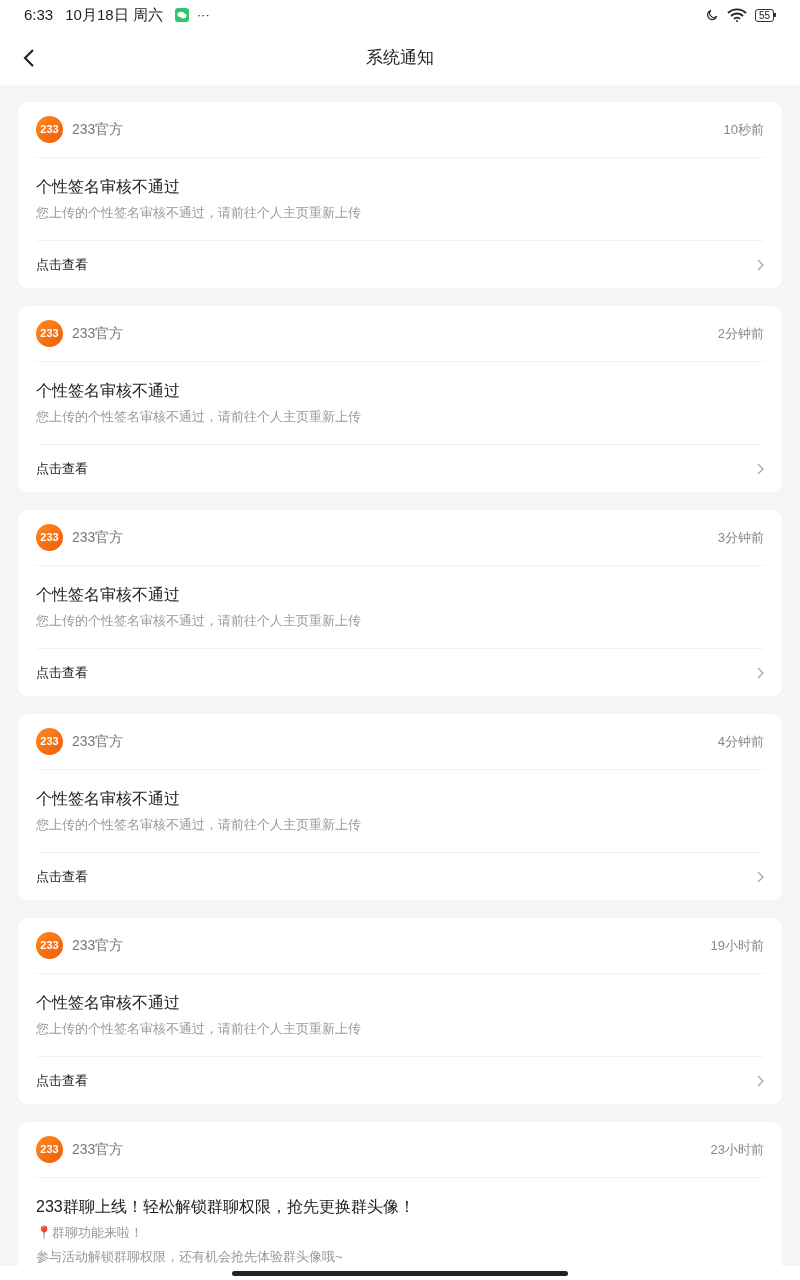 Image resolution: width=800 pixels, height=1280 pixels. I want to click on chat-app-icon, so click(181, 15).